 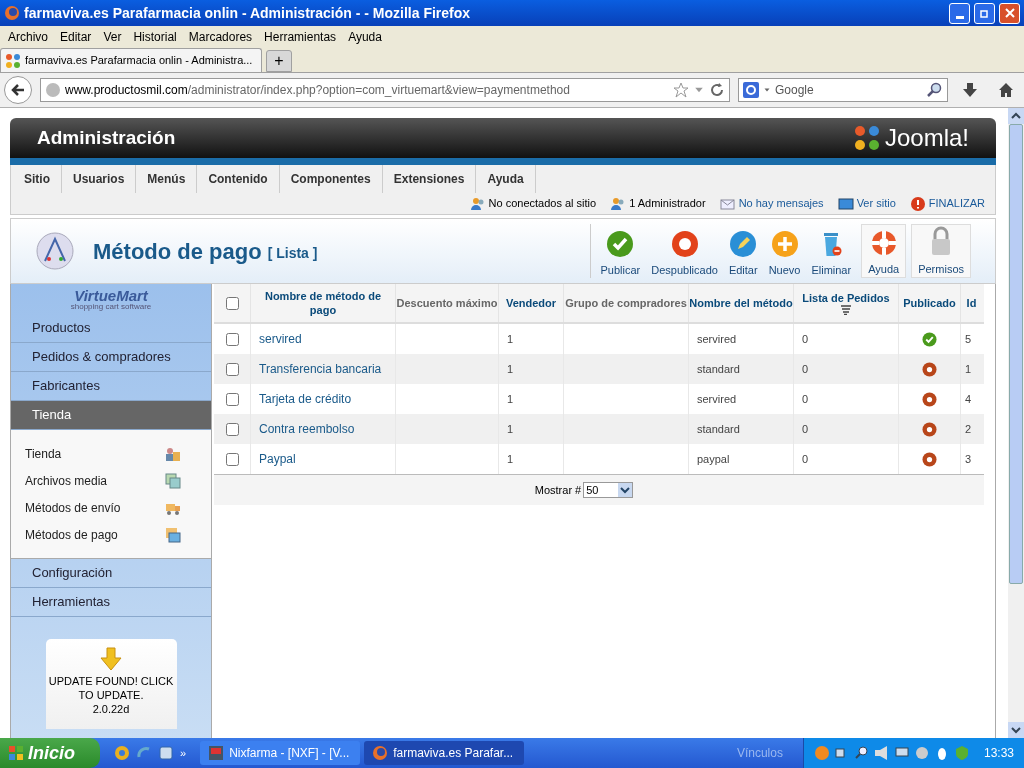 What do you see at coordinates (926, 138) in the screenshot?
I see `joomla-logo: Joomla!` at bounding box center [926, 138].